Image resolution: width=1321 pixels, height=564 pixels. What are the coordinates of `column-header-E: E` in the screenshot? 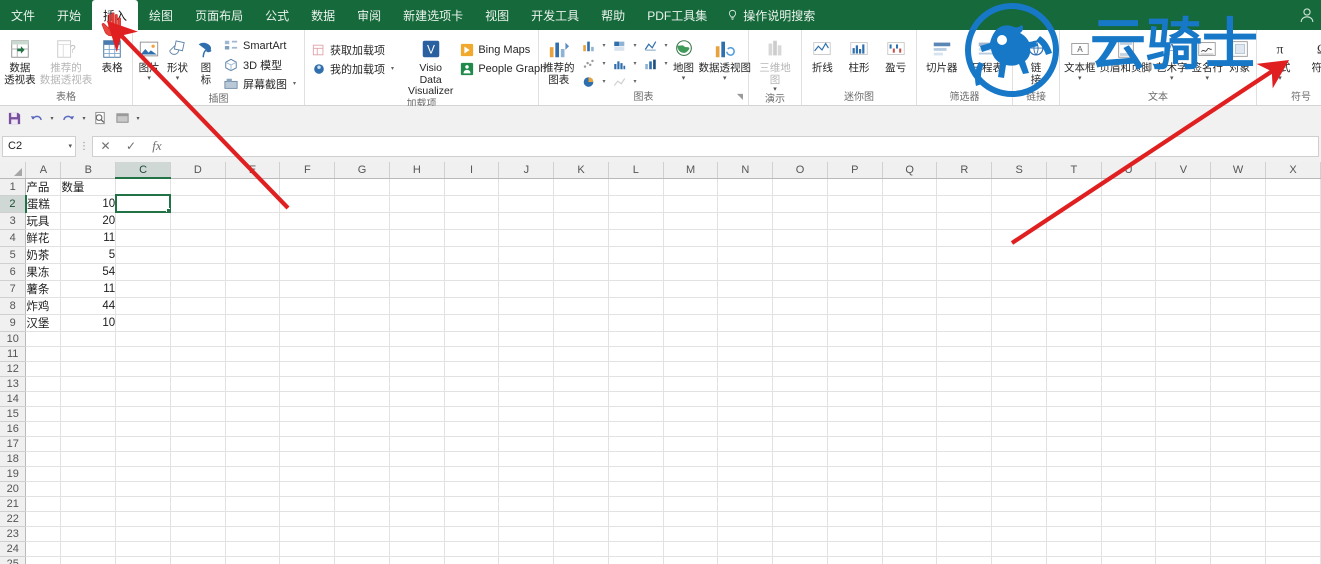 It's located at (253, 170).